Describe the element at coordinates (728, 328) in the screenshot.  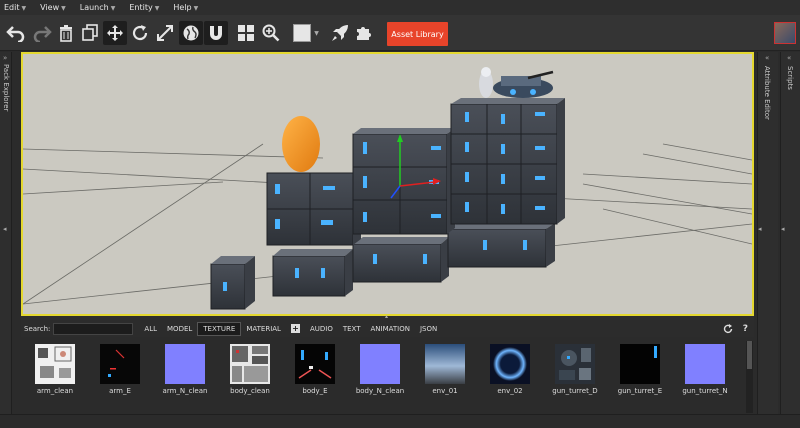
I see `refresh-icon` at that location.